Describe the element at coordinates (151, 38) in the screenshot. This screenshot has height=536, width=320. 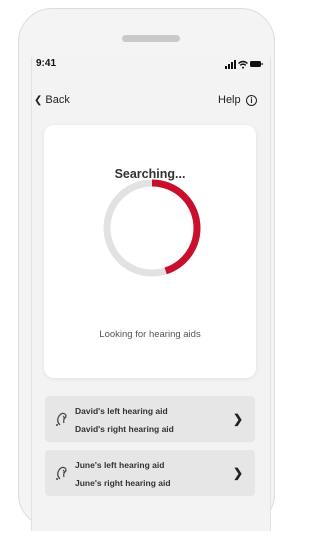
I see `phone-speaker` at that location.